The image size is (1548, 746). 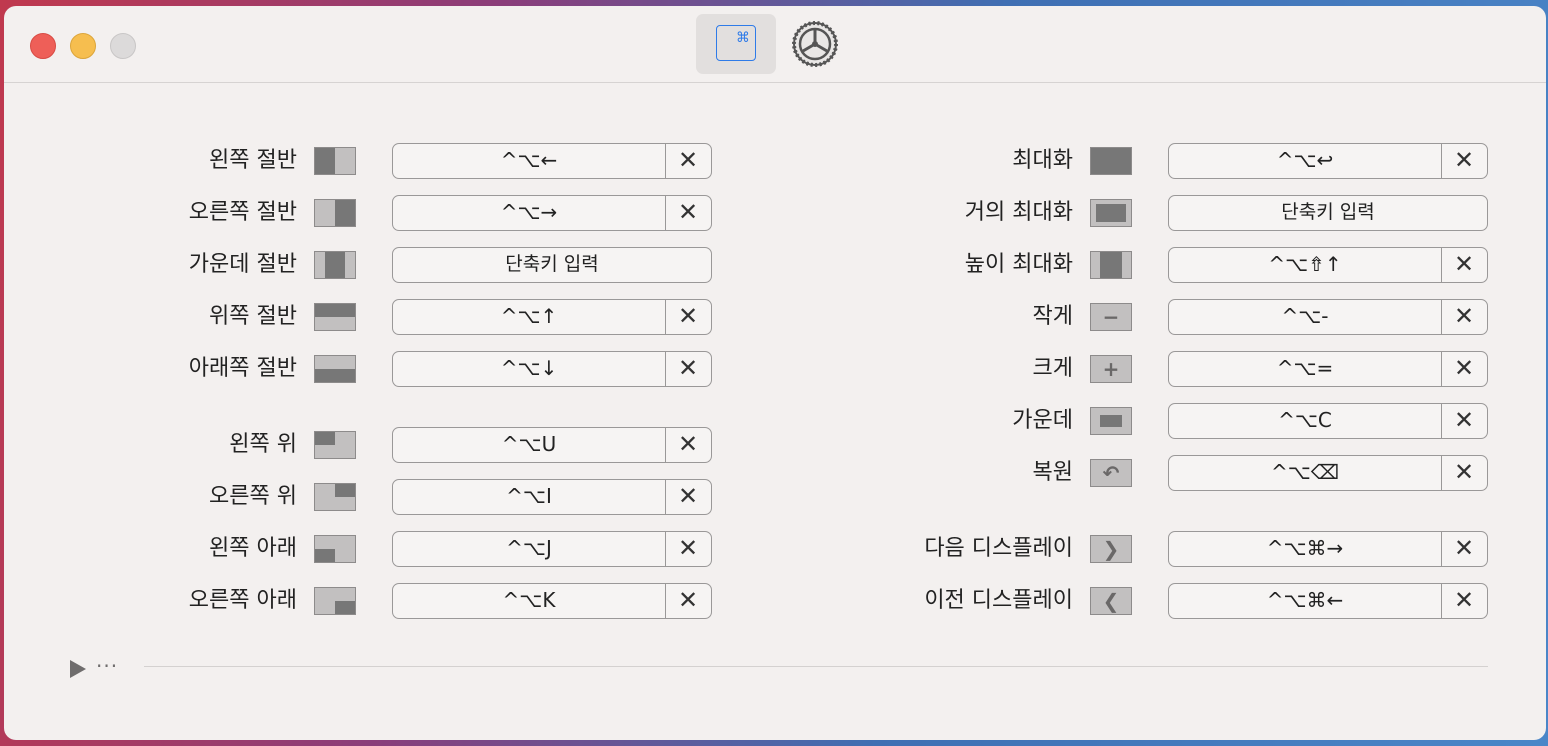 I want to click on shortcut-label: 최대화, so click(x=1042, y=160).